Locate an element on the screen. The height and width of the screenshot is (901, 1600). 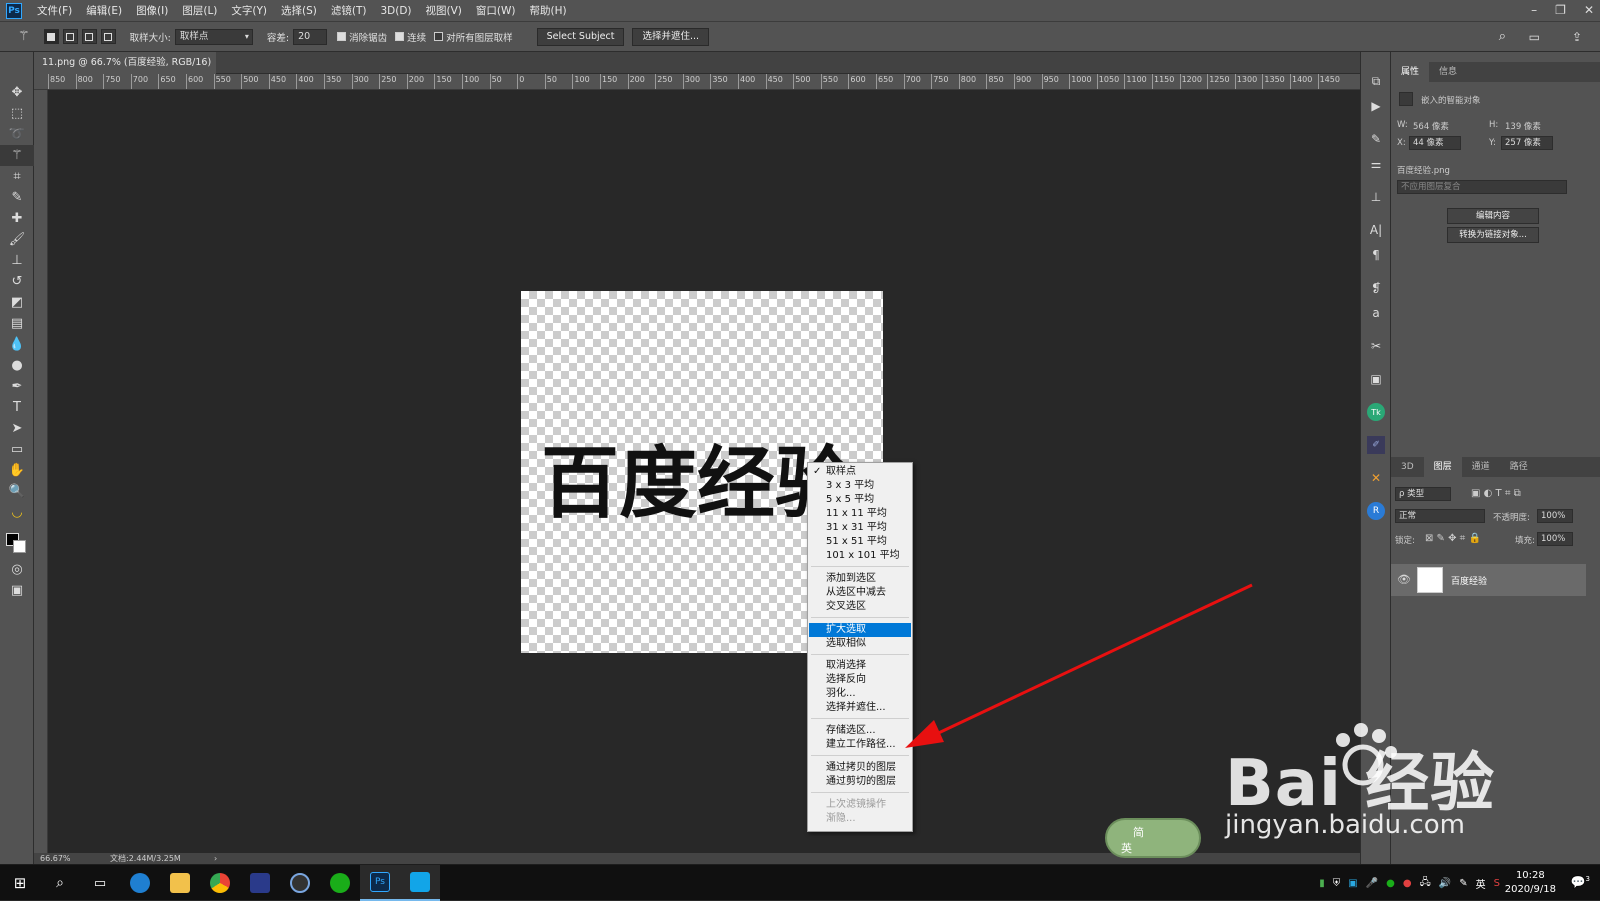
layer-comp-select: 不应用图层复合 is located at coordinates (1482, 187).